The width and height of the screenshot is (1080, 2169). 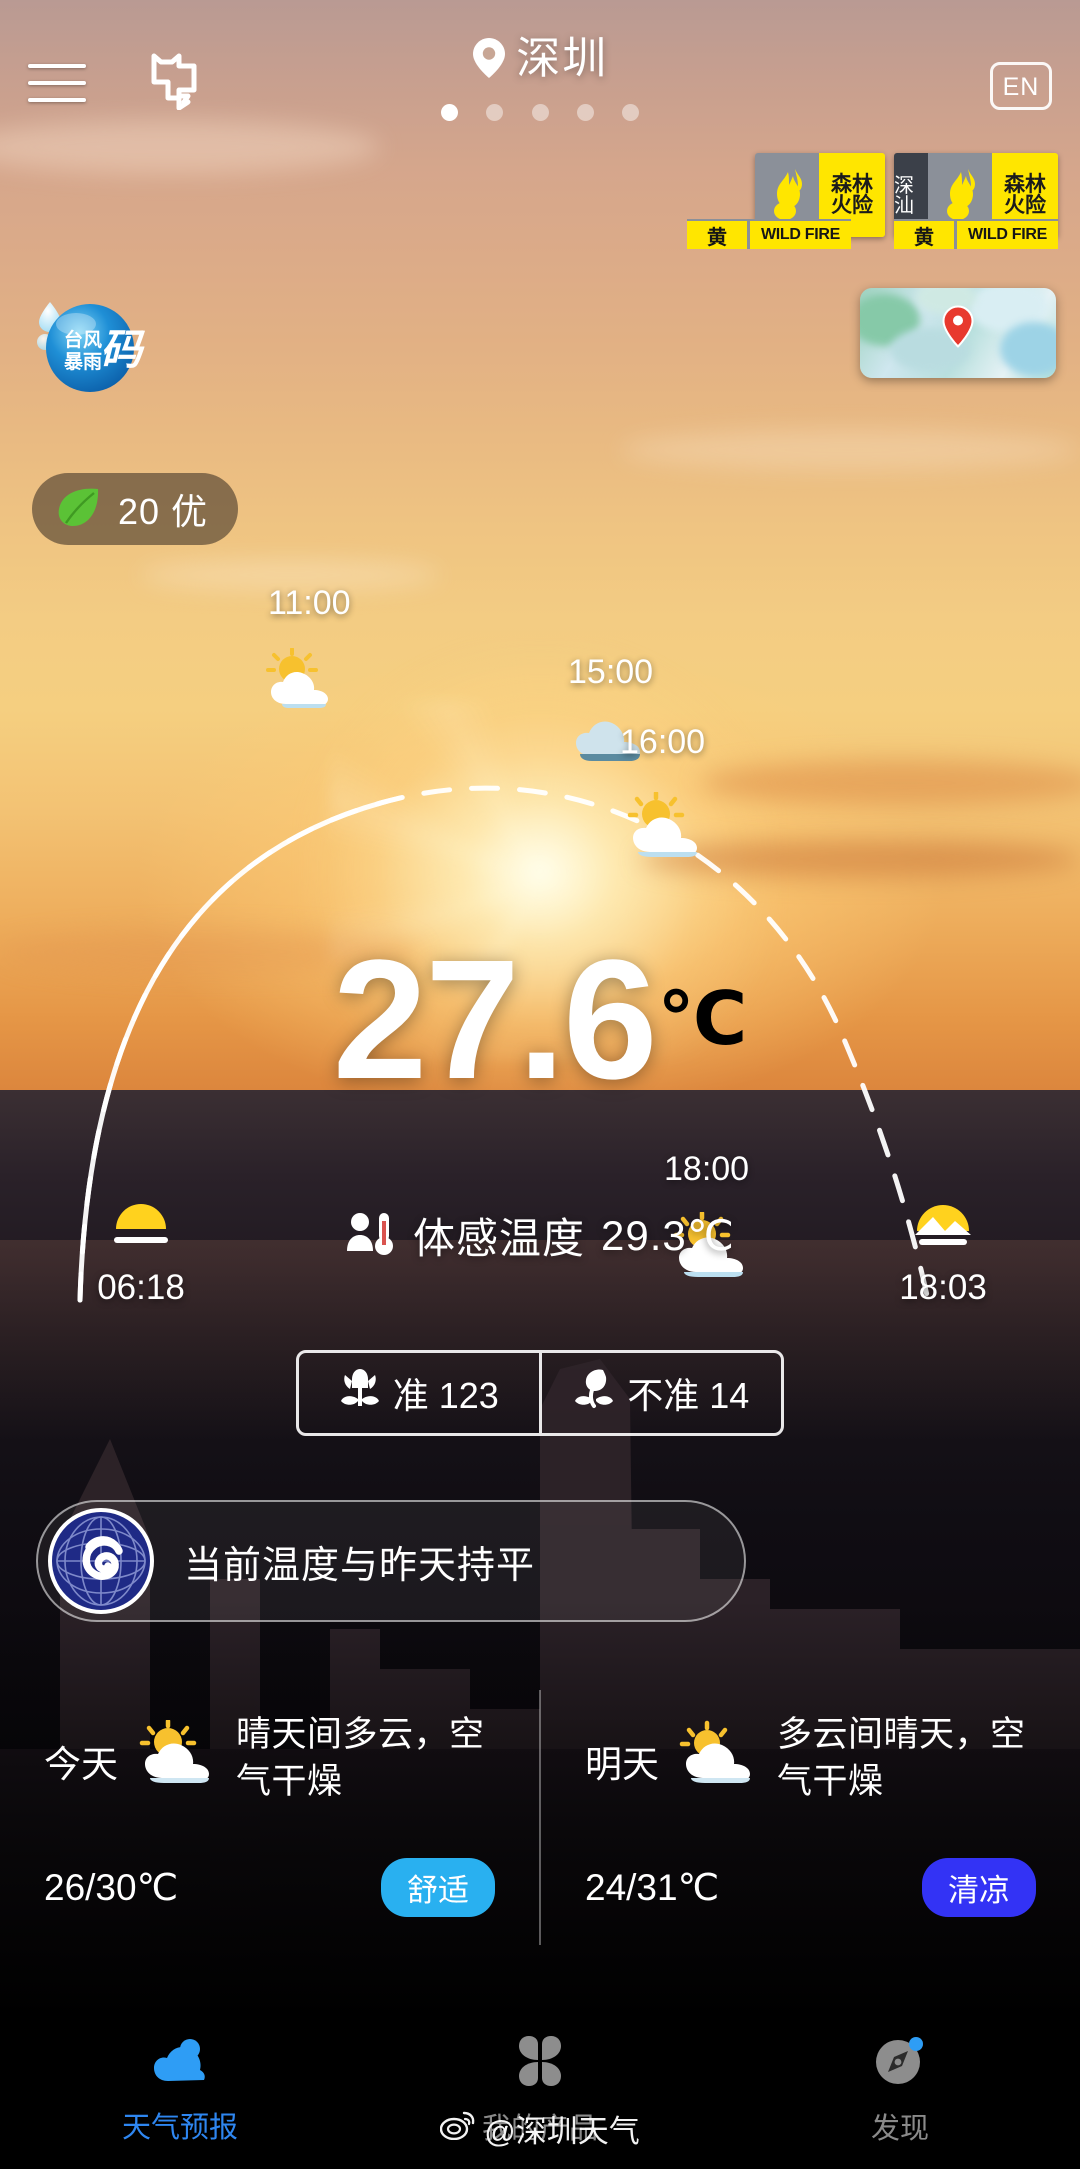 I want to click on vote-accurate-button: 准 123, so click(x=420, y=1393).